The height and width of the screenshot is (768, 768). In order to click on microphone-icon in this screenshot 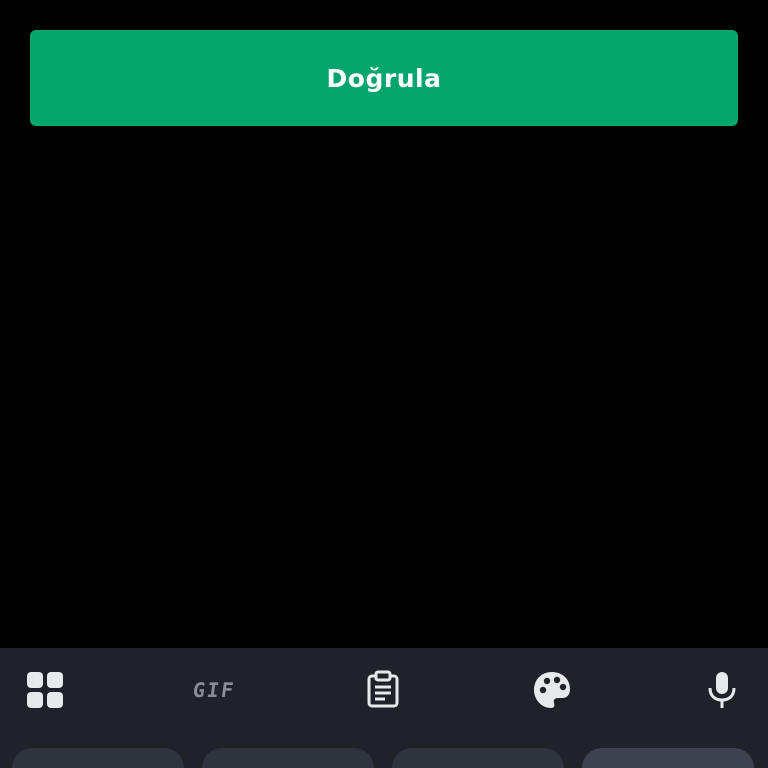, I will do `click(722, 690)`.